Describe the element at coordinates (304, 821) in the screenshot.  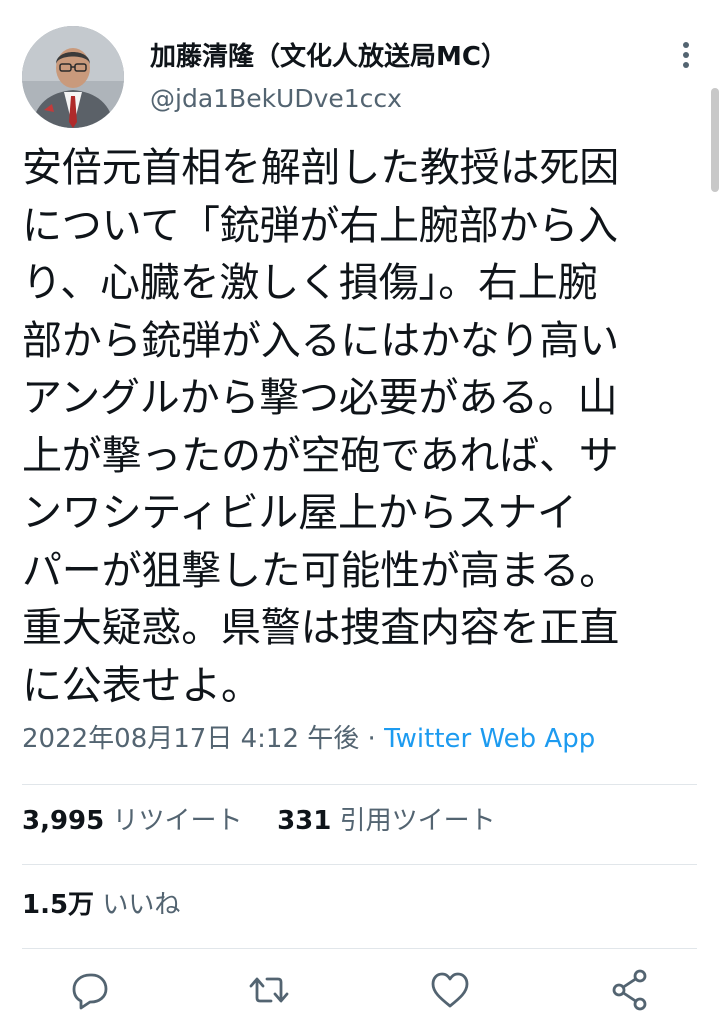
I see `quote-count: 331` at that location.